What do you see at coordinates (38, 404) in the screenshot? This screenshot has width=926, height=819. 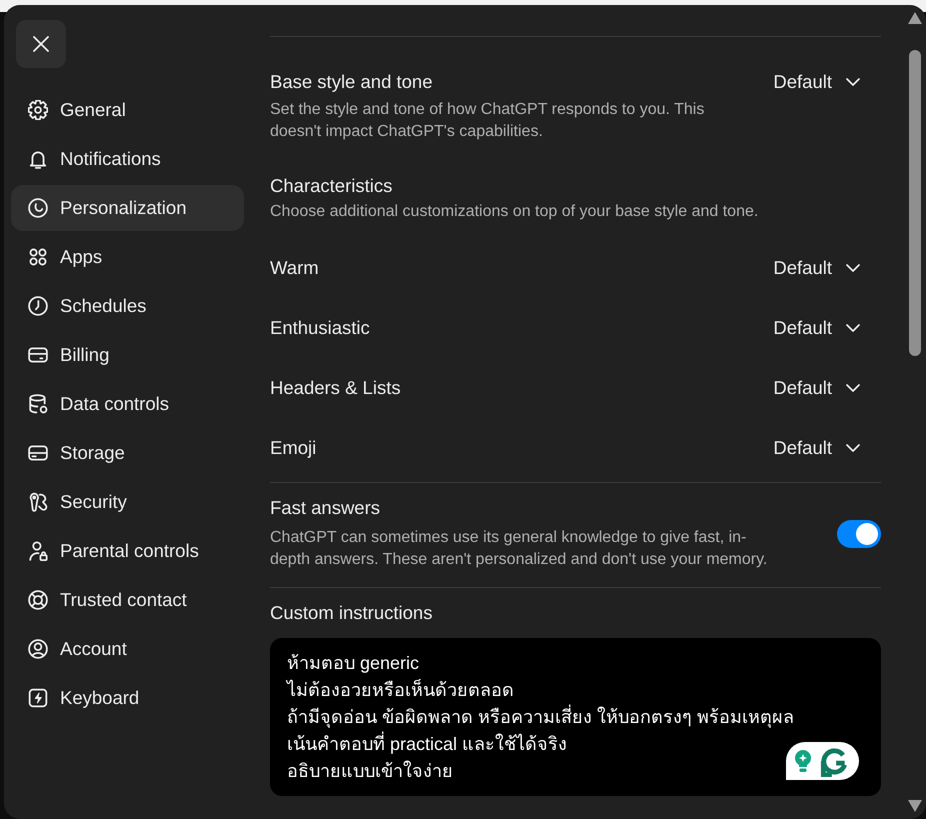 I see `database-gear-icon` at bounding box center [38, 404].